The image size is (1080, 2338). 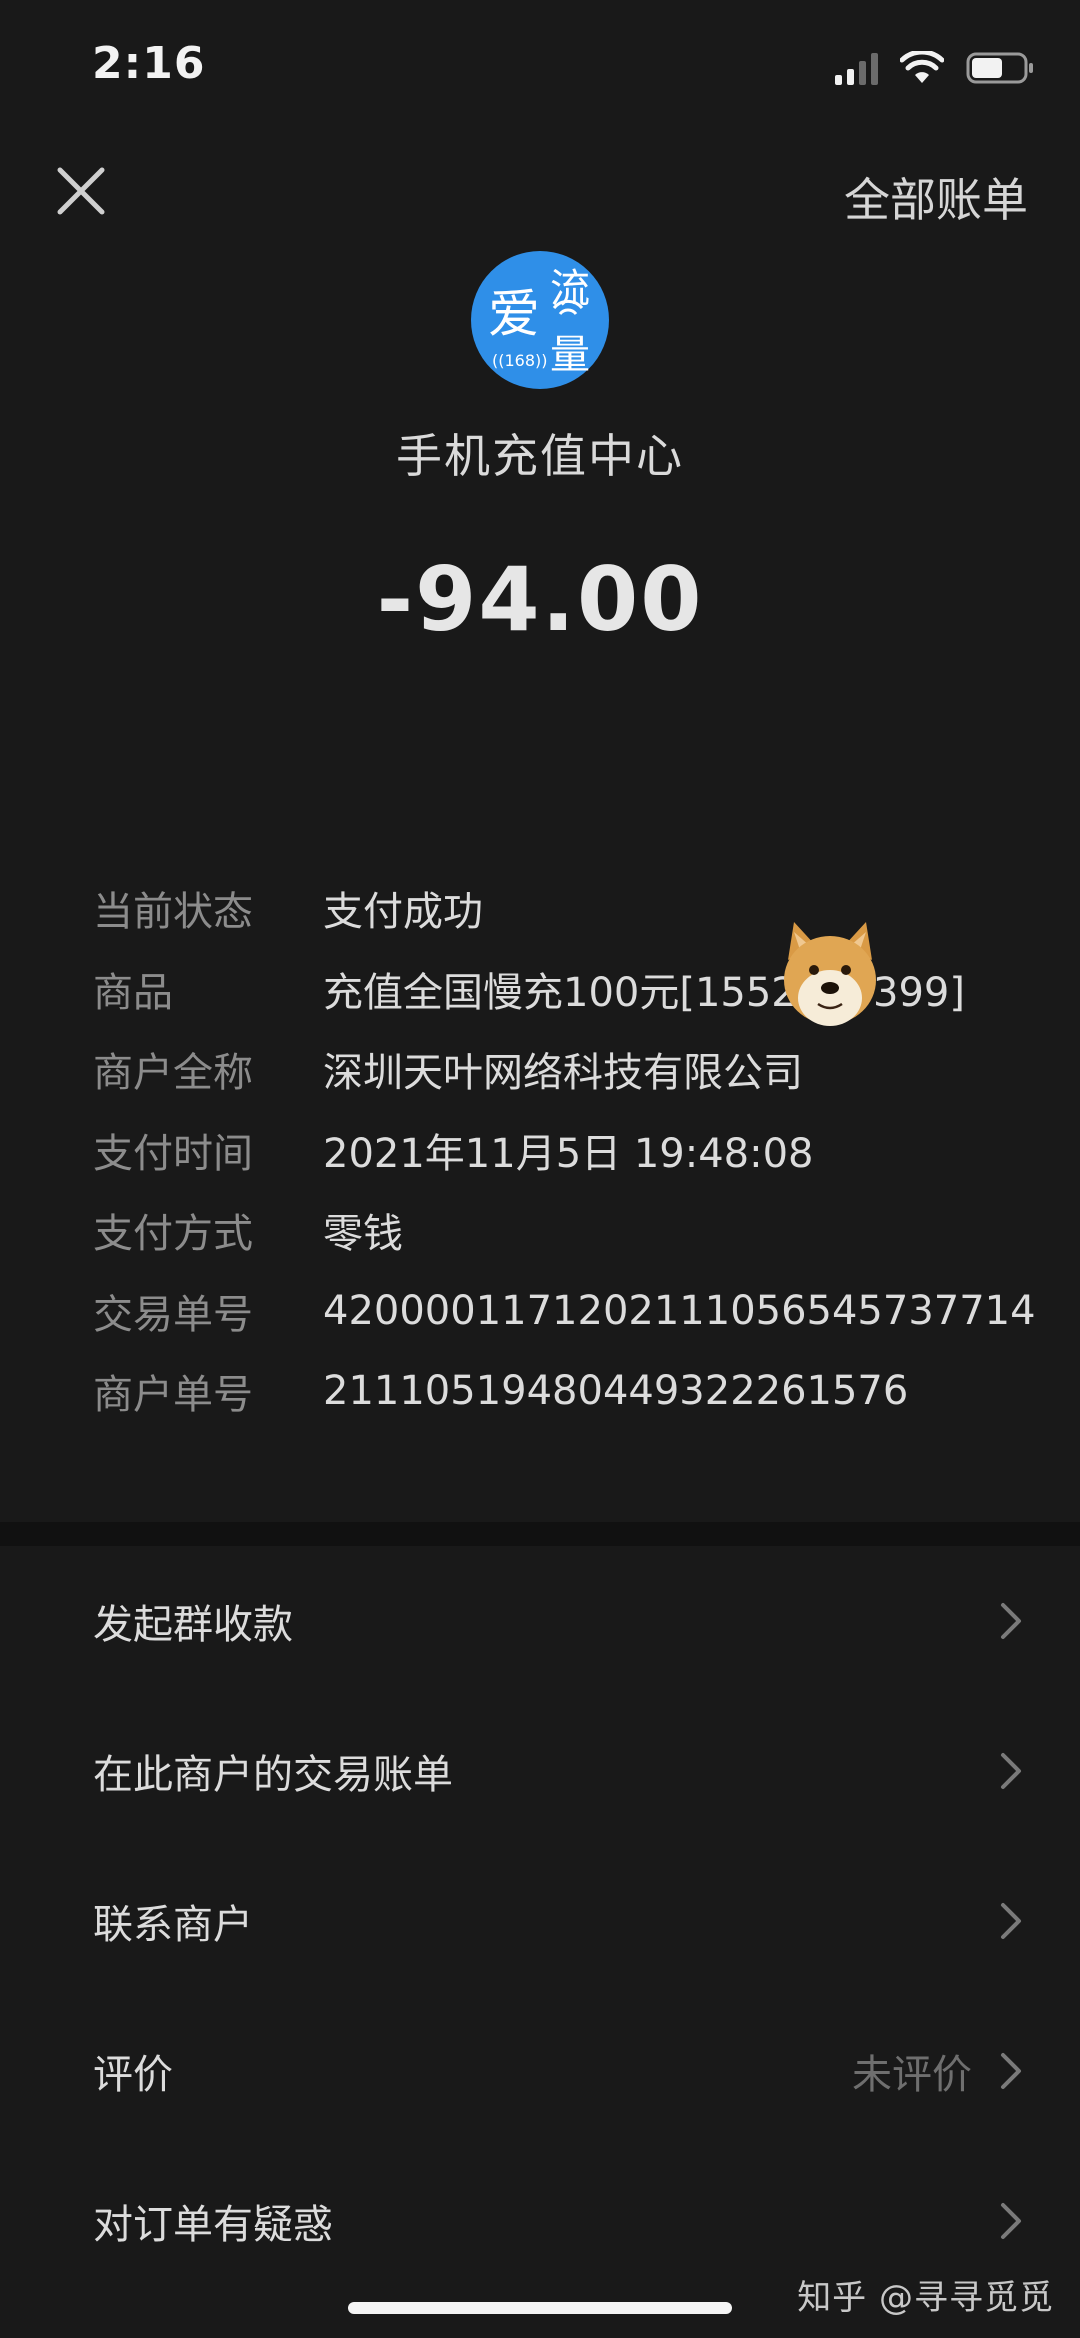 I want to click on detail-label: 支付时间, so click(x=173, y=1153).